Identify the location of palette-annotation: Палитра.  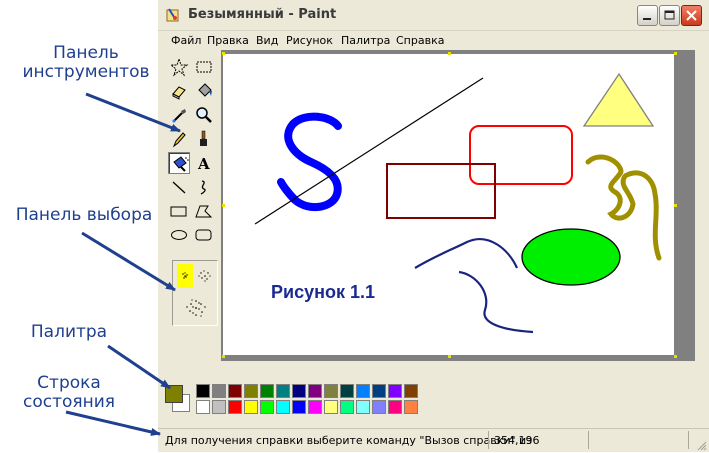
(69, 332).